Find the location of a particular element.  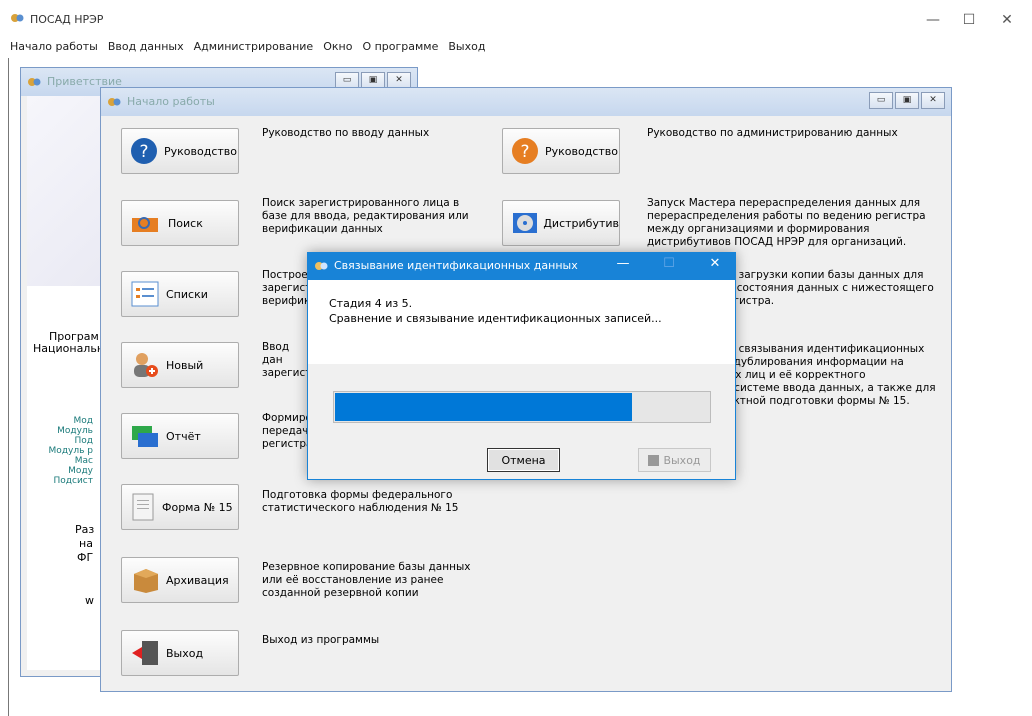

window-title: ПОСАД НРЭР is located at coordinates (67, 19).